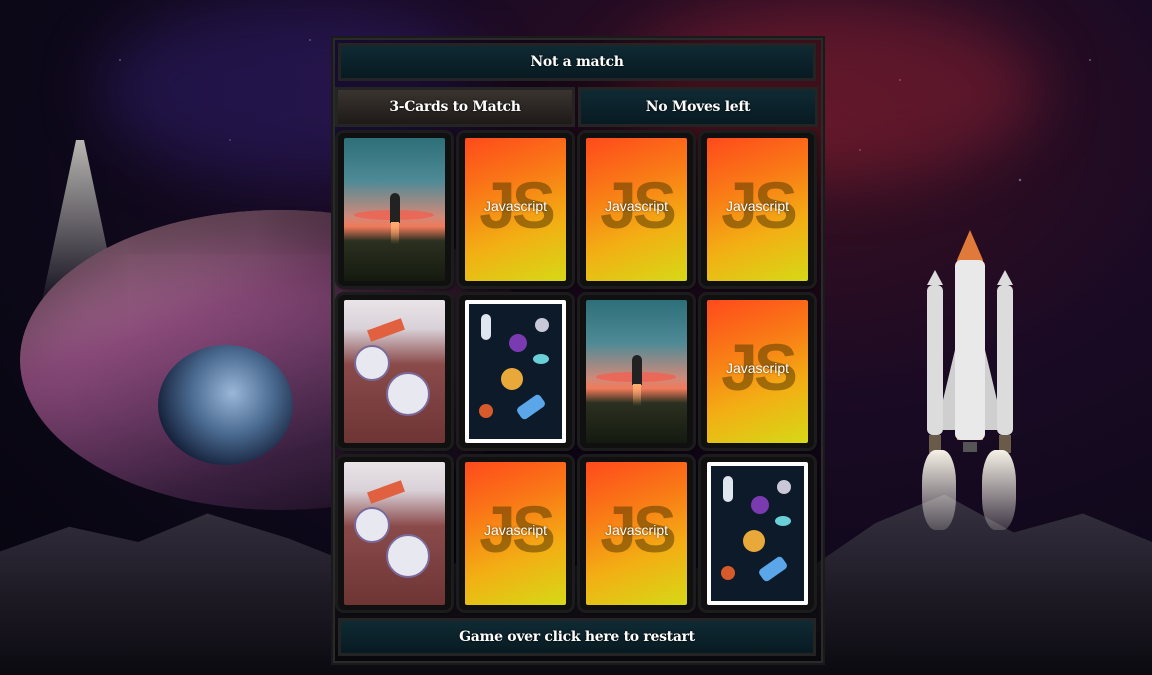 This screenshot has height=675, width=1152. I want to click on card-8: JS Javascript, so click(757, 371).